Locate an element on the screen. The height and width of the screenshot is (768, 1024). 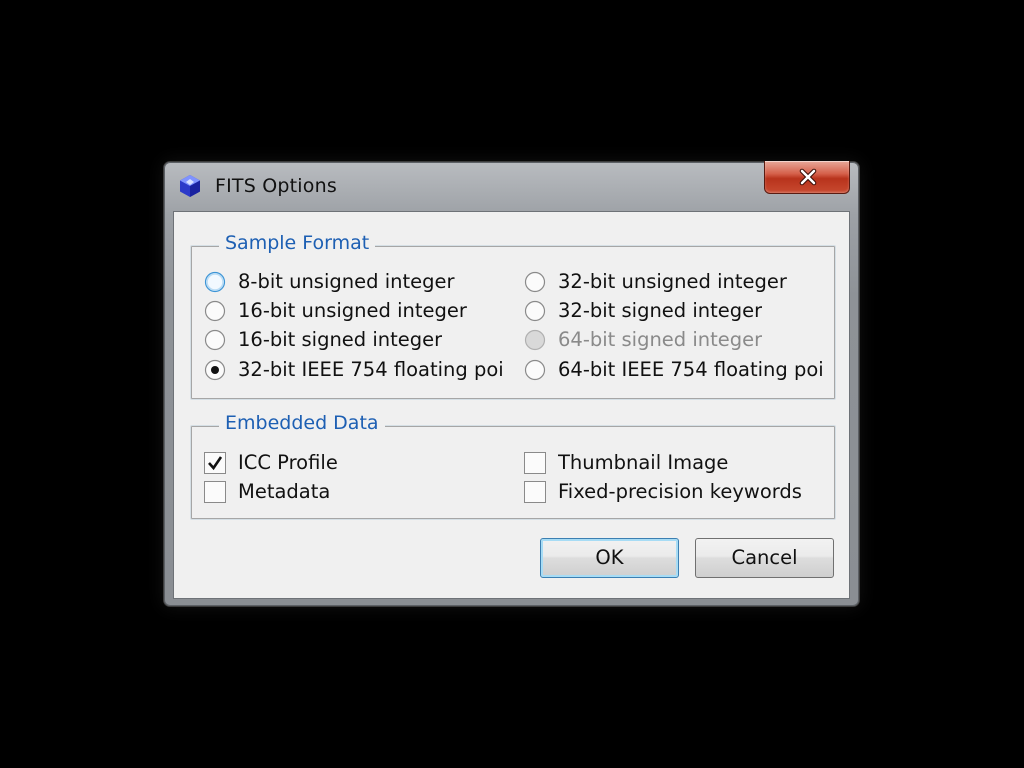
checkbox-fixed-precision-keywords: Fixed-precision keywords is located at coordinates (674, 492).